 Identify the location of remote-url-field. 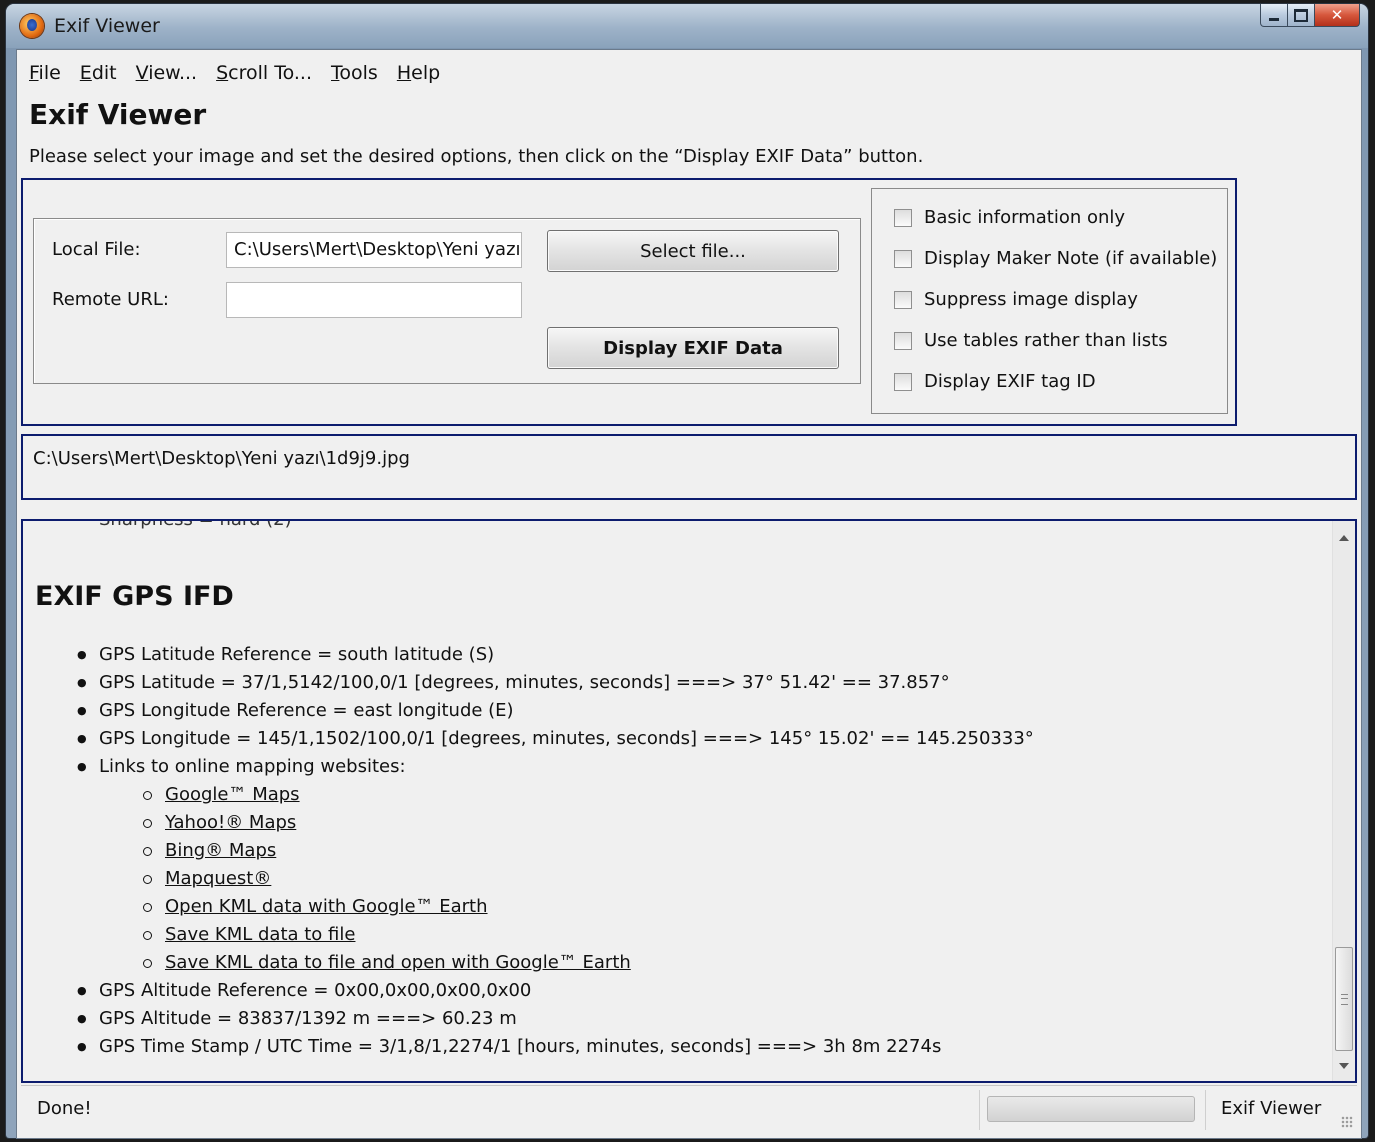
(374, 300).